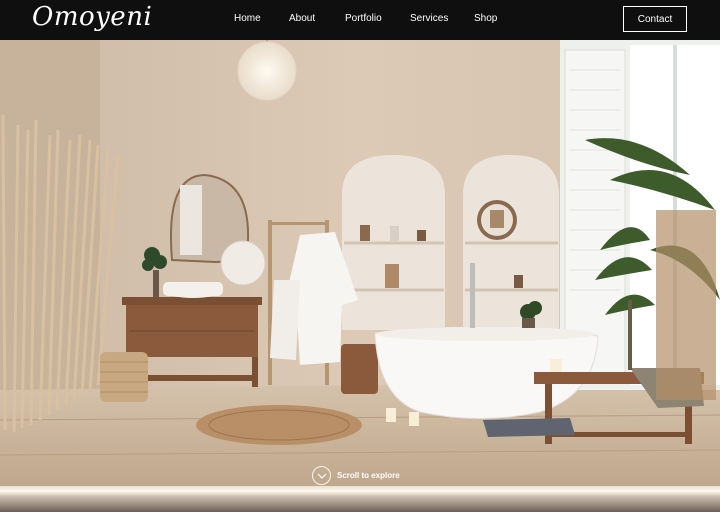  I want to click on nav-portfolio-link: Portfolio, so click(363, 18).